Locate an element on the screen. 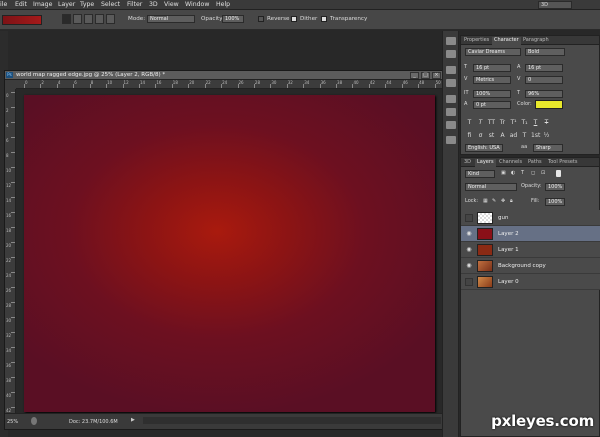 The height and width of the screenshot is (437, 600). small-caps-button: Tr is located at coordinates (502, 122).